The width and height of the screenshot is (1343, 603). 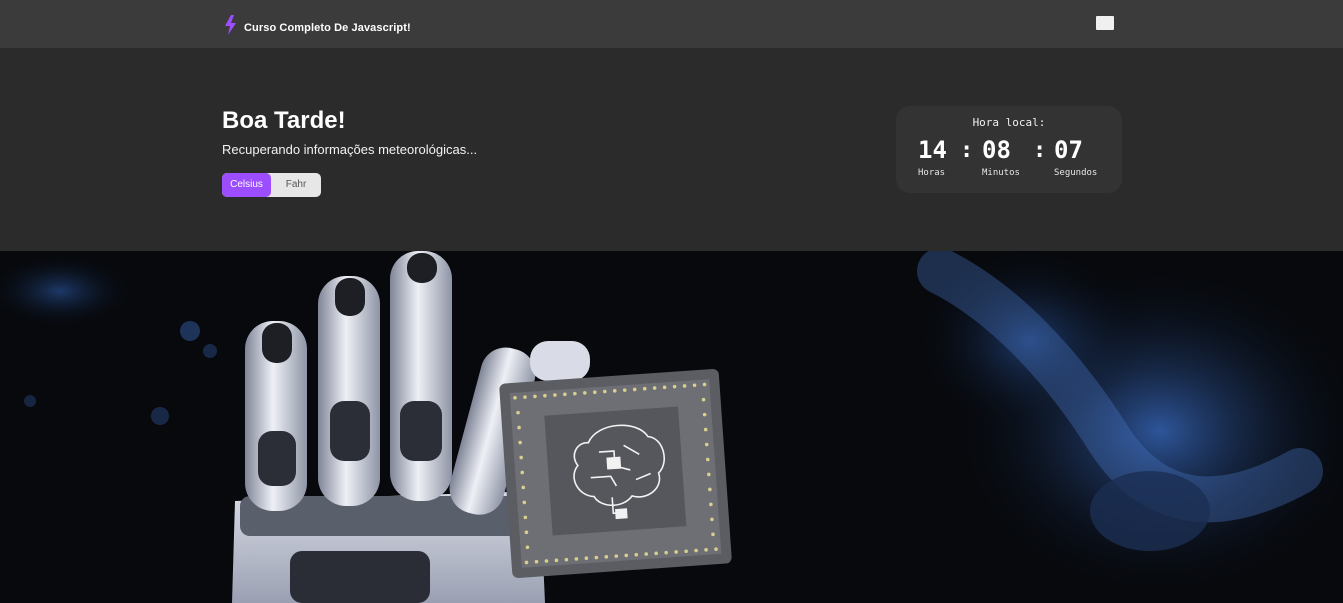 I want to click on clock-title: Hora local:, so click(x=1009, y=122).